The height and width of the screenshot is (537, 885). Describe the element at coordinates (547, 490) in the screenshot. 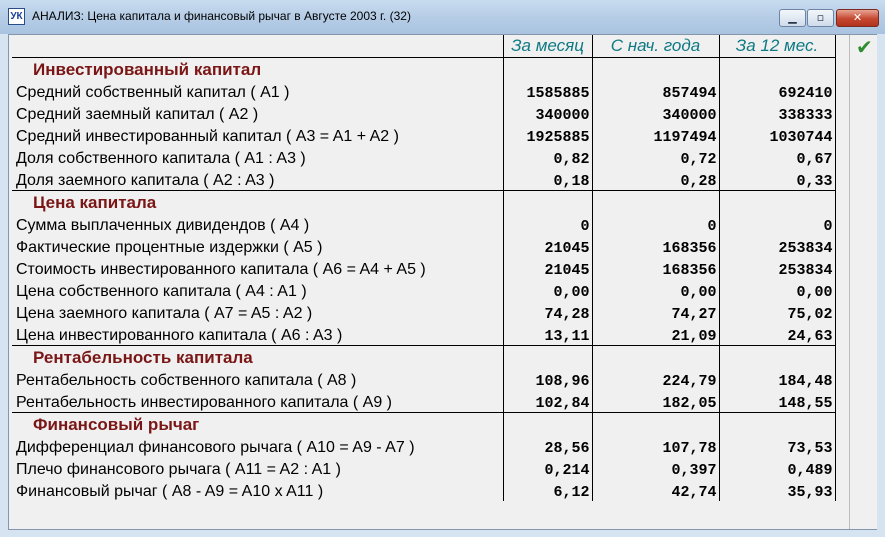

I see `value-cell: 6,12` at that location.